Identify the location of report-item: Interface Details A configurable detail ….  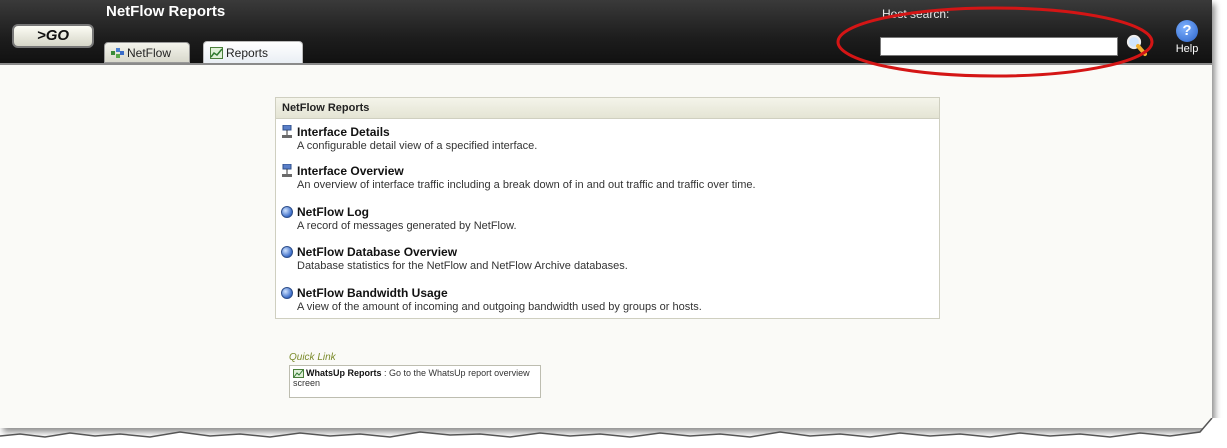
(606, 138).